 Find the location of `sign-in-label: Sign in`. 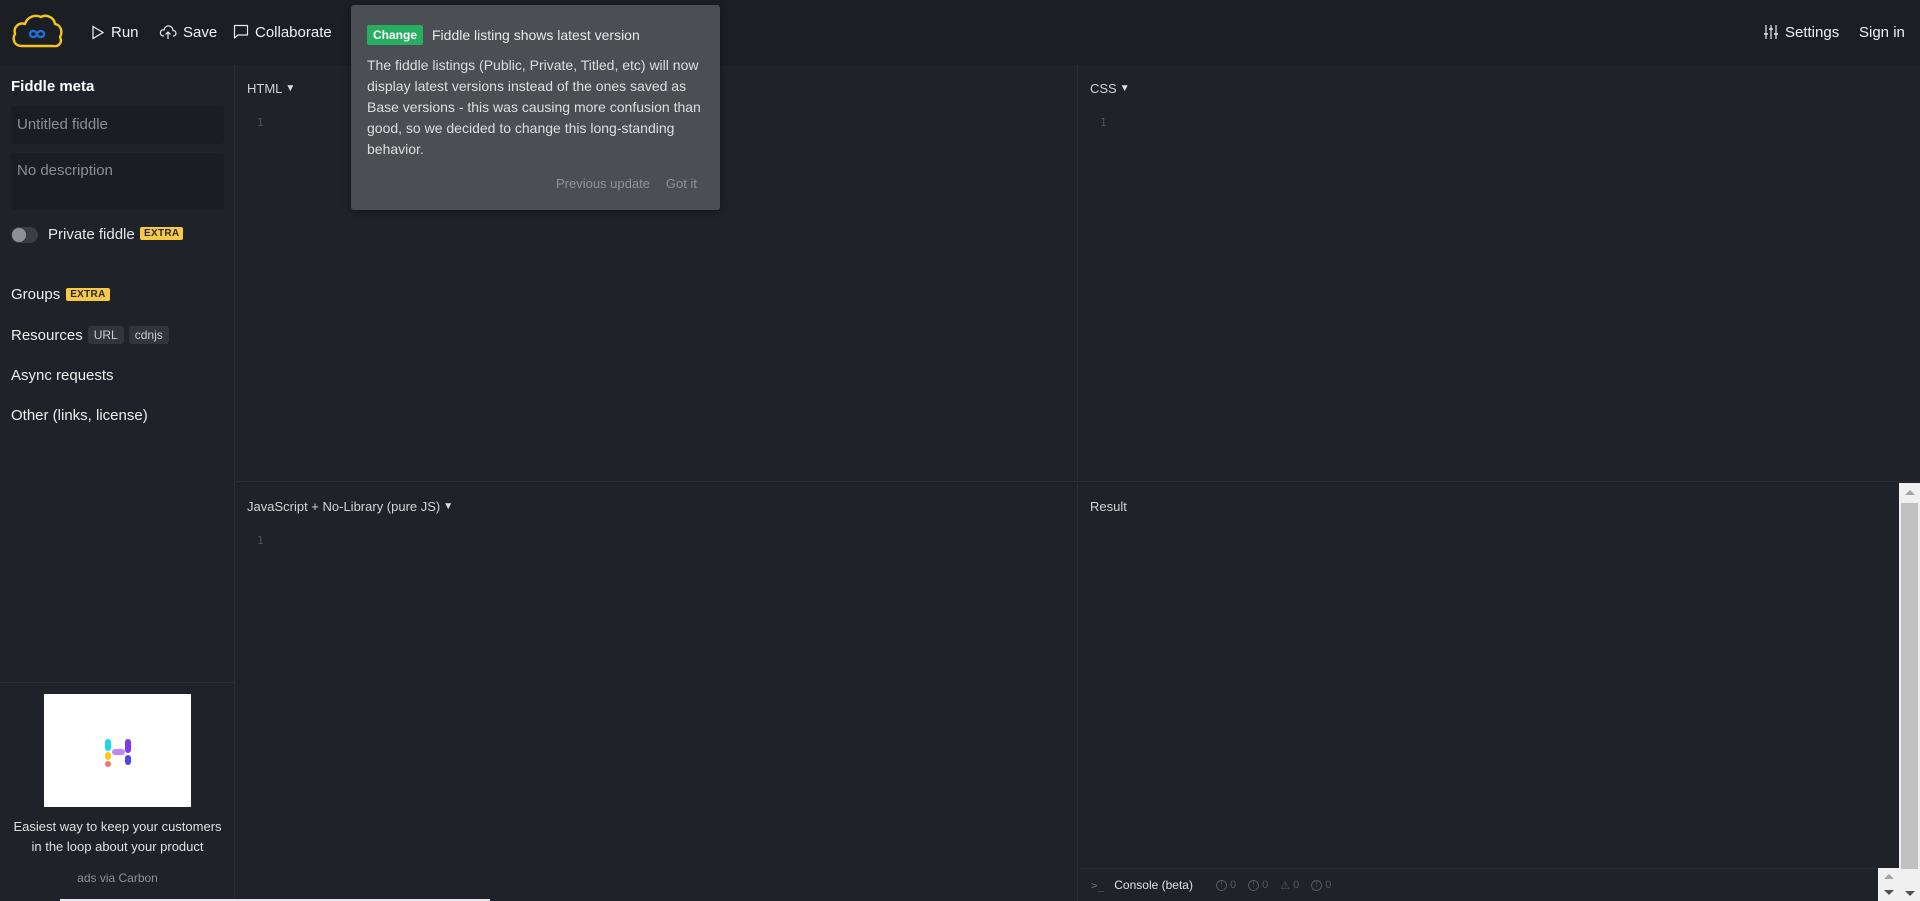

sign-in-label: Sign in is located at coordinates (1882, 32).